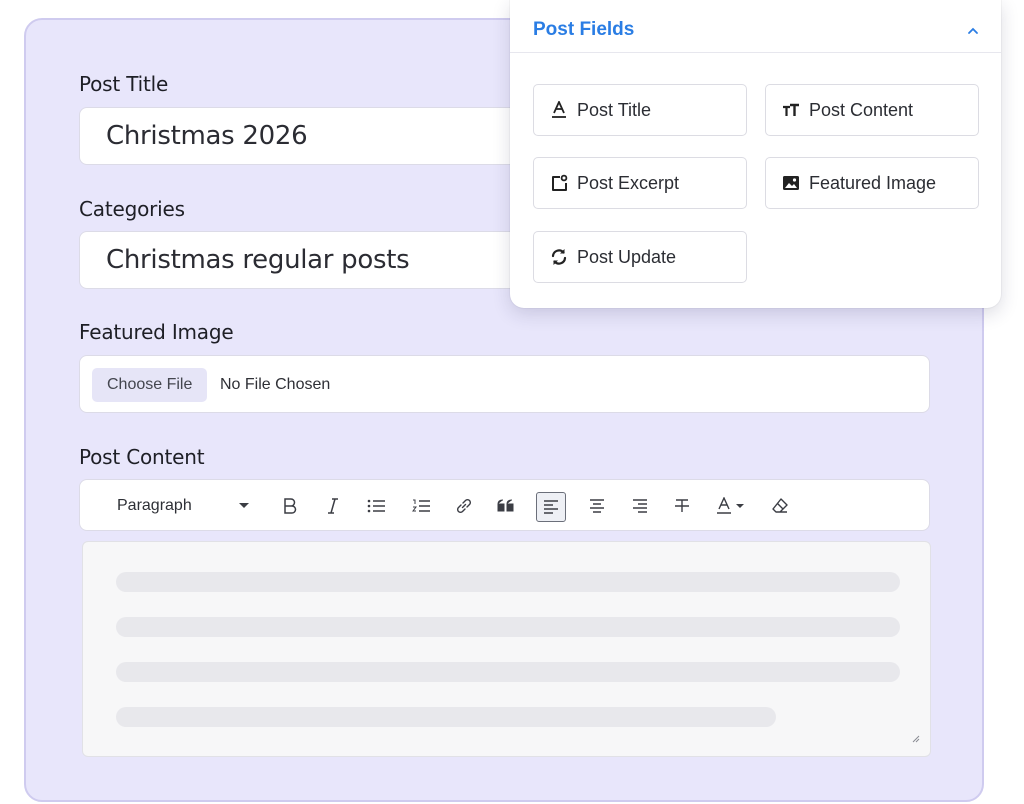 This screenshot has height=804, width=1024. What do you see at coordinates (290, 506) in the screenshot?
I see `bold-icon` at bounding box center [290, 506].